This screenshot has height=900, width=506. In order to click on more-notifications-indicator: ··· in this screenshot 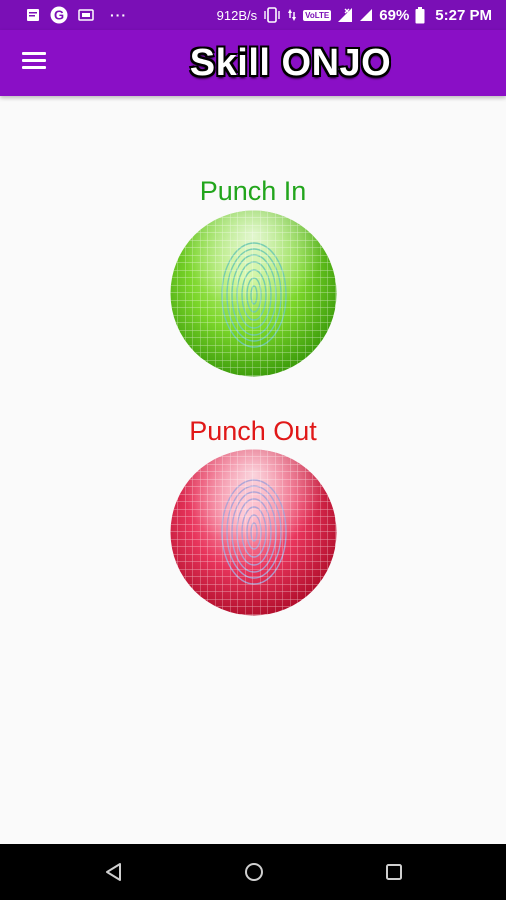, I will do `click(118, 15)`.